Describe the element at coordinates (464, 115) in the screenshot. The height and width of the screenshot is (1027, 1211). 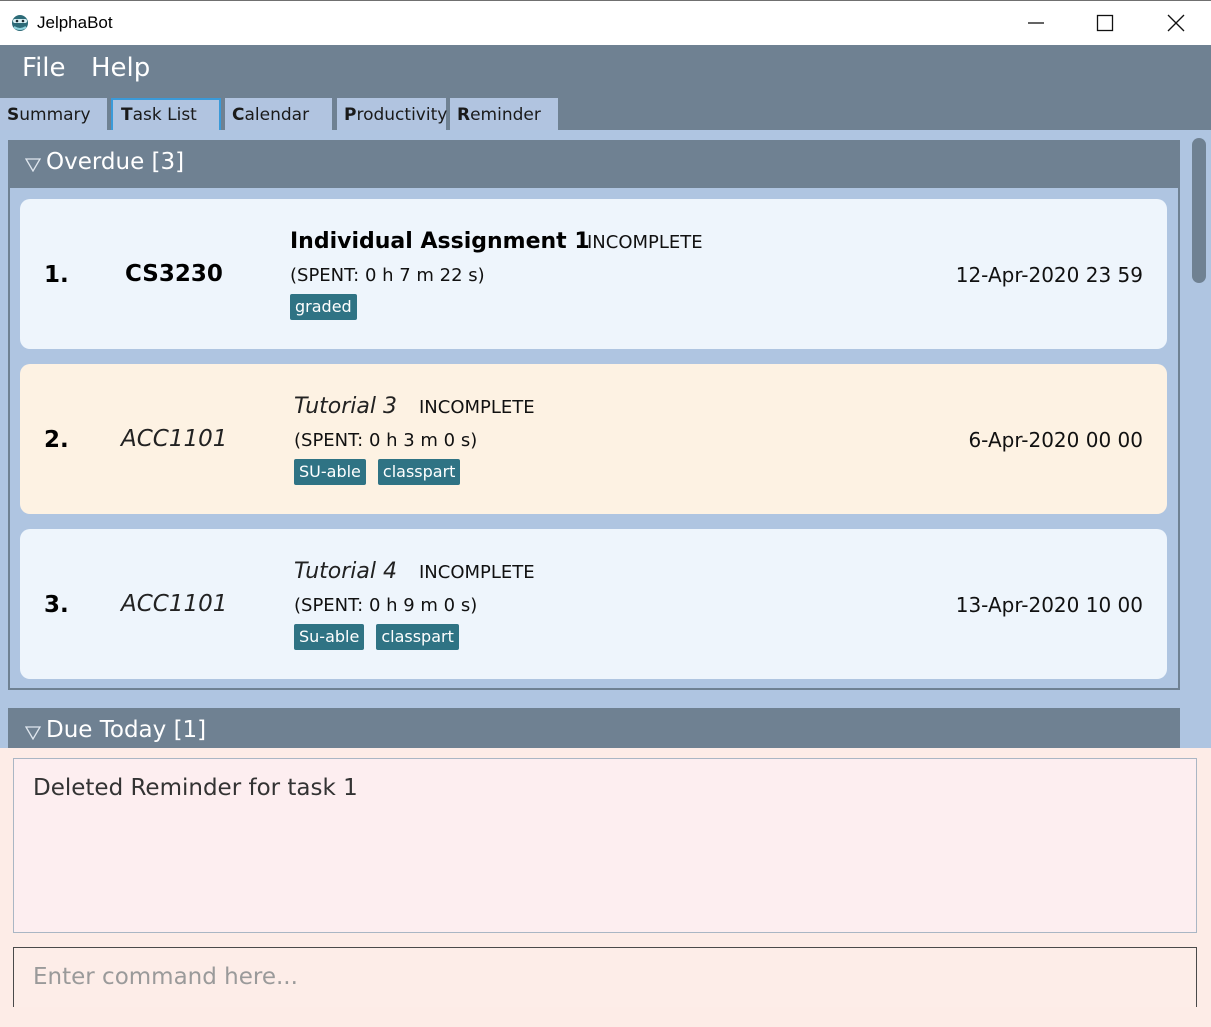
I see `tab-mnemonic: R` at that location.